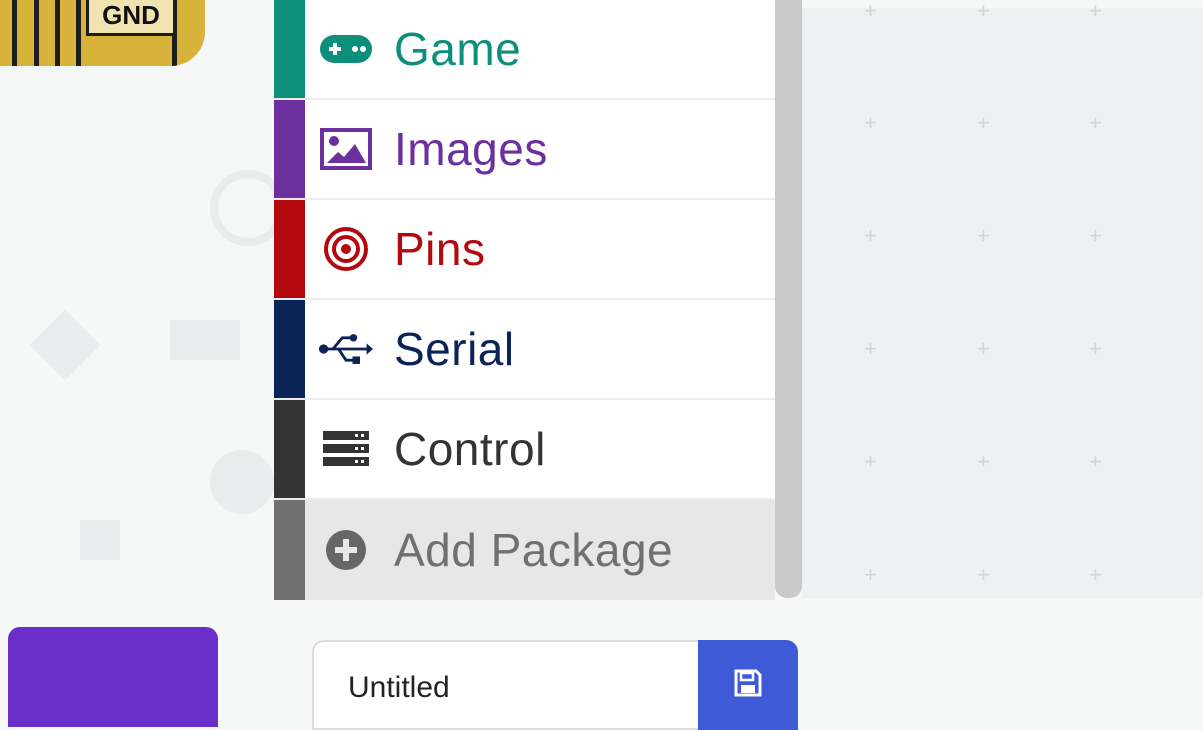 This screenshot has height=730, width=1203. What do you see at coordinates (788, 299) in the screenshot?
I see `toolbox-scrollbar` at bounding box center [788, 299].